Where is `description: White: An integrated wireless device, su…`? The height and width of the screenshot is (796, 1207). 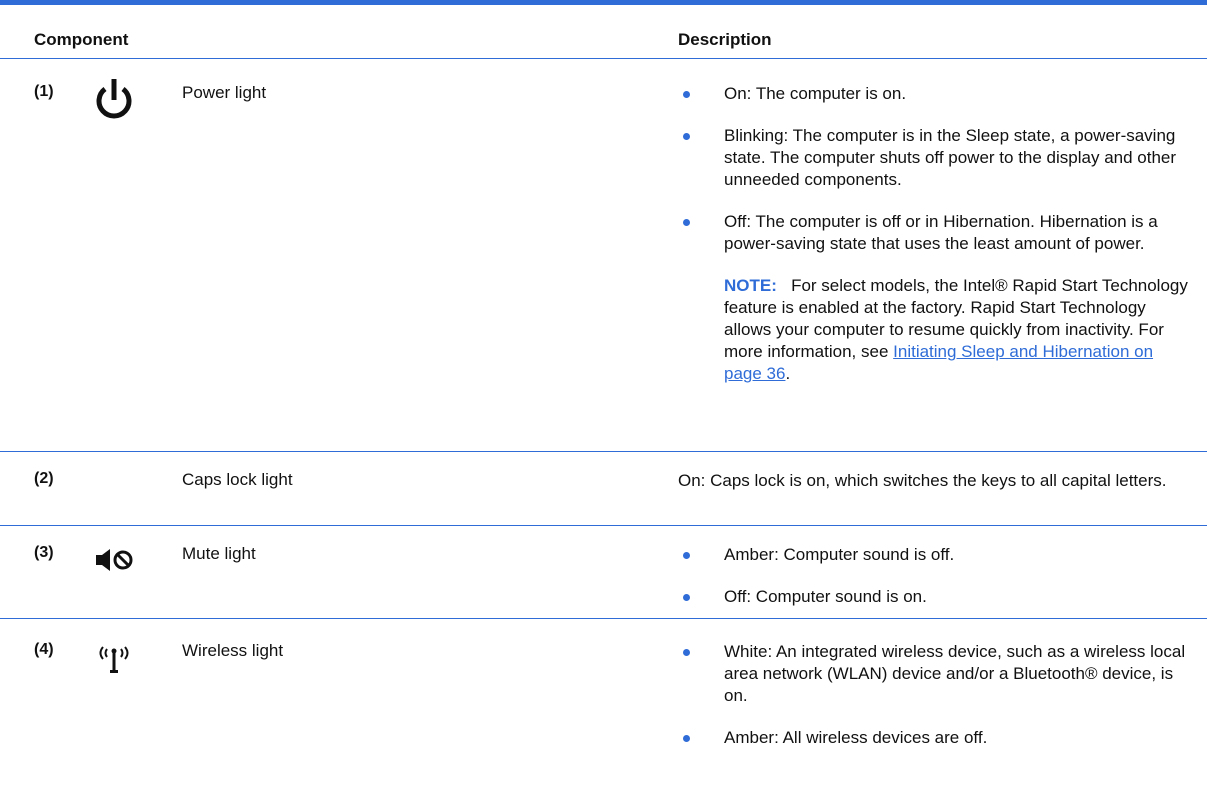
description: White: An integrated wireless device, su… is located at coordinates (933, 695).